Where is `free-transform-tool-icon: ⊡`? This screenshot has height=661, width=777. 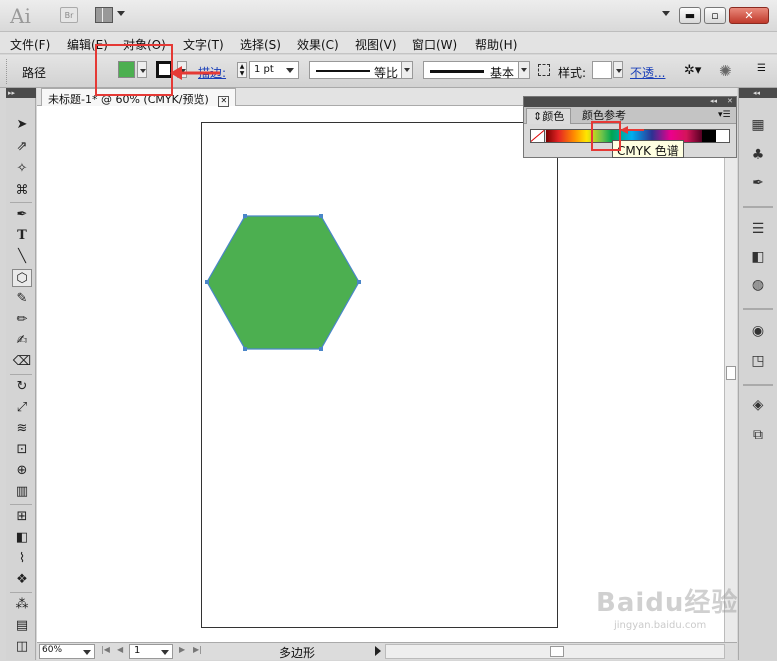 free-transform-tool-icon: ⊡ is located at coordinates (22, 450).